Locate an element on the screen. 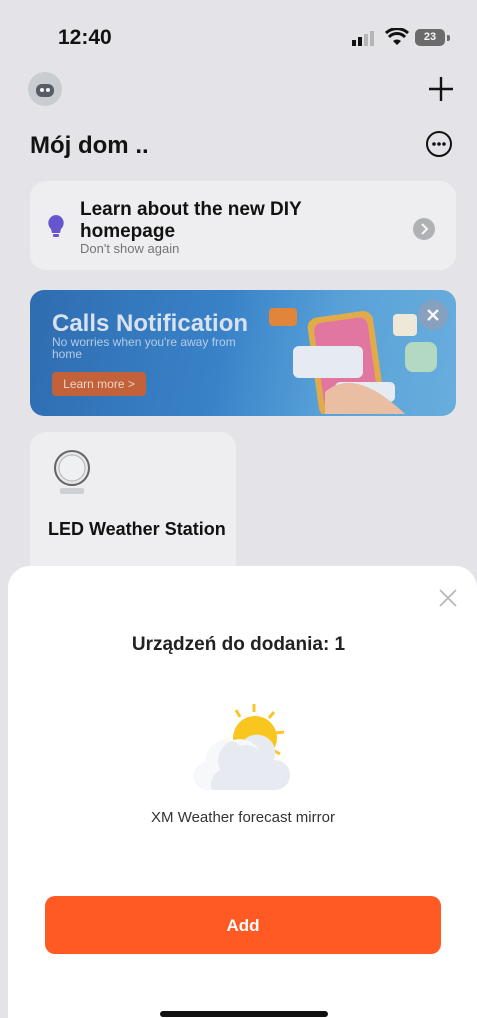  add-button: Add is located at coordinates (243, 925).